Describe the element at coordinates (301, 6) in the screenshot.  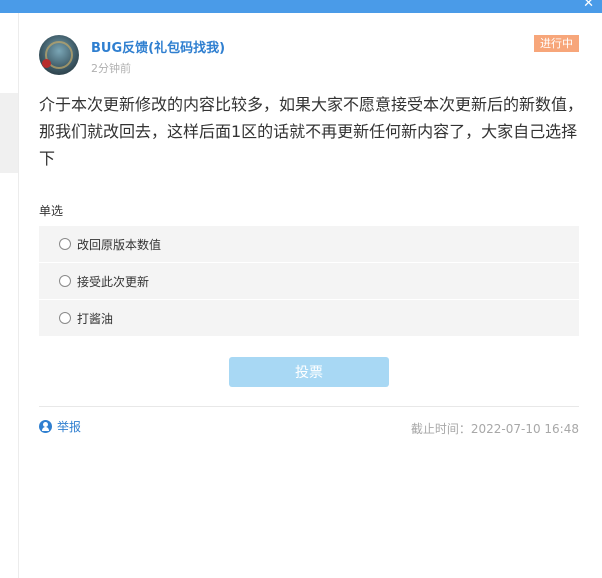
I see `window-titlebar: ✕` at that location.